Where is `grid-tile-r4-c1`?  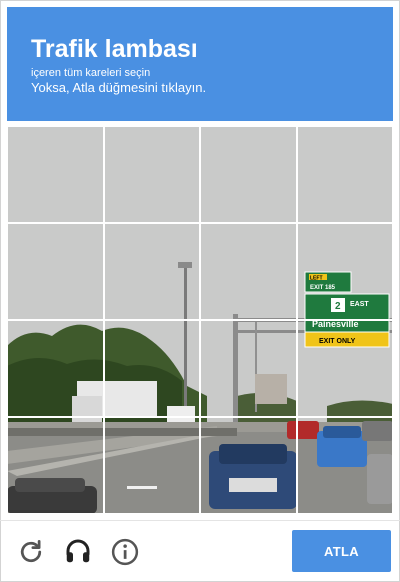
grid-tile-r4-c1 is located at coordinates (55, 465).